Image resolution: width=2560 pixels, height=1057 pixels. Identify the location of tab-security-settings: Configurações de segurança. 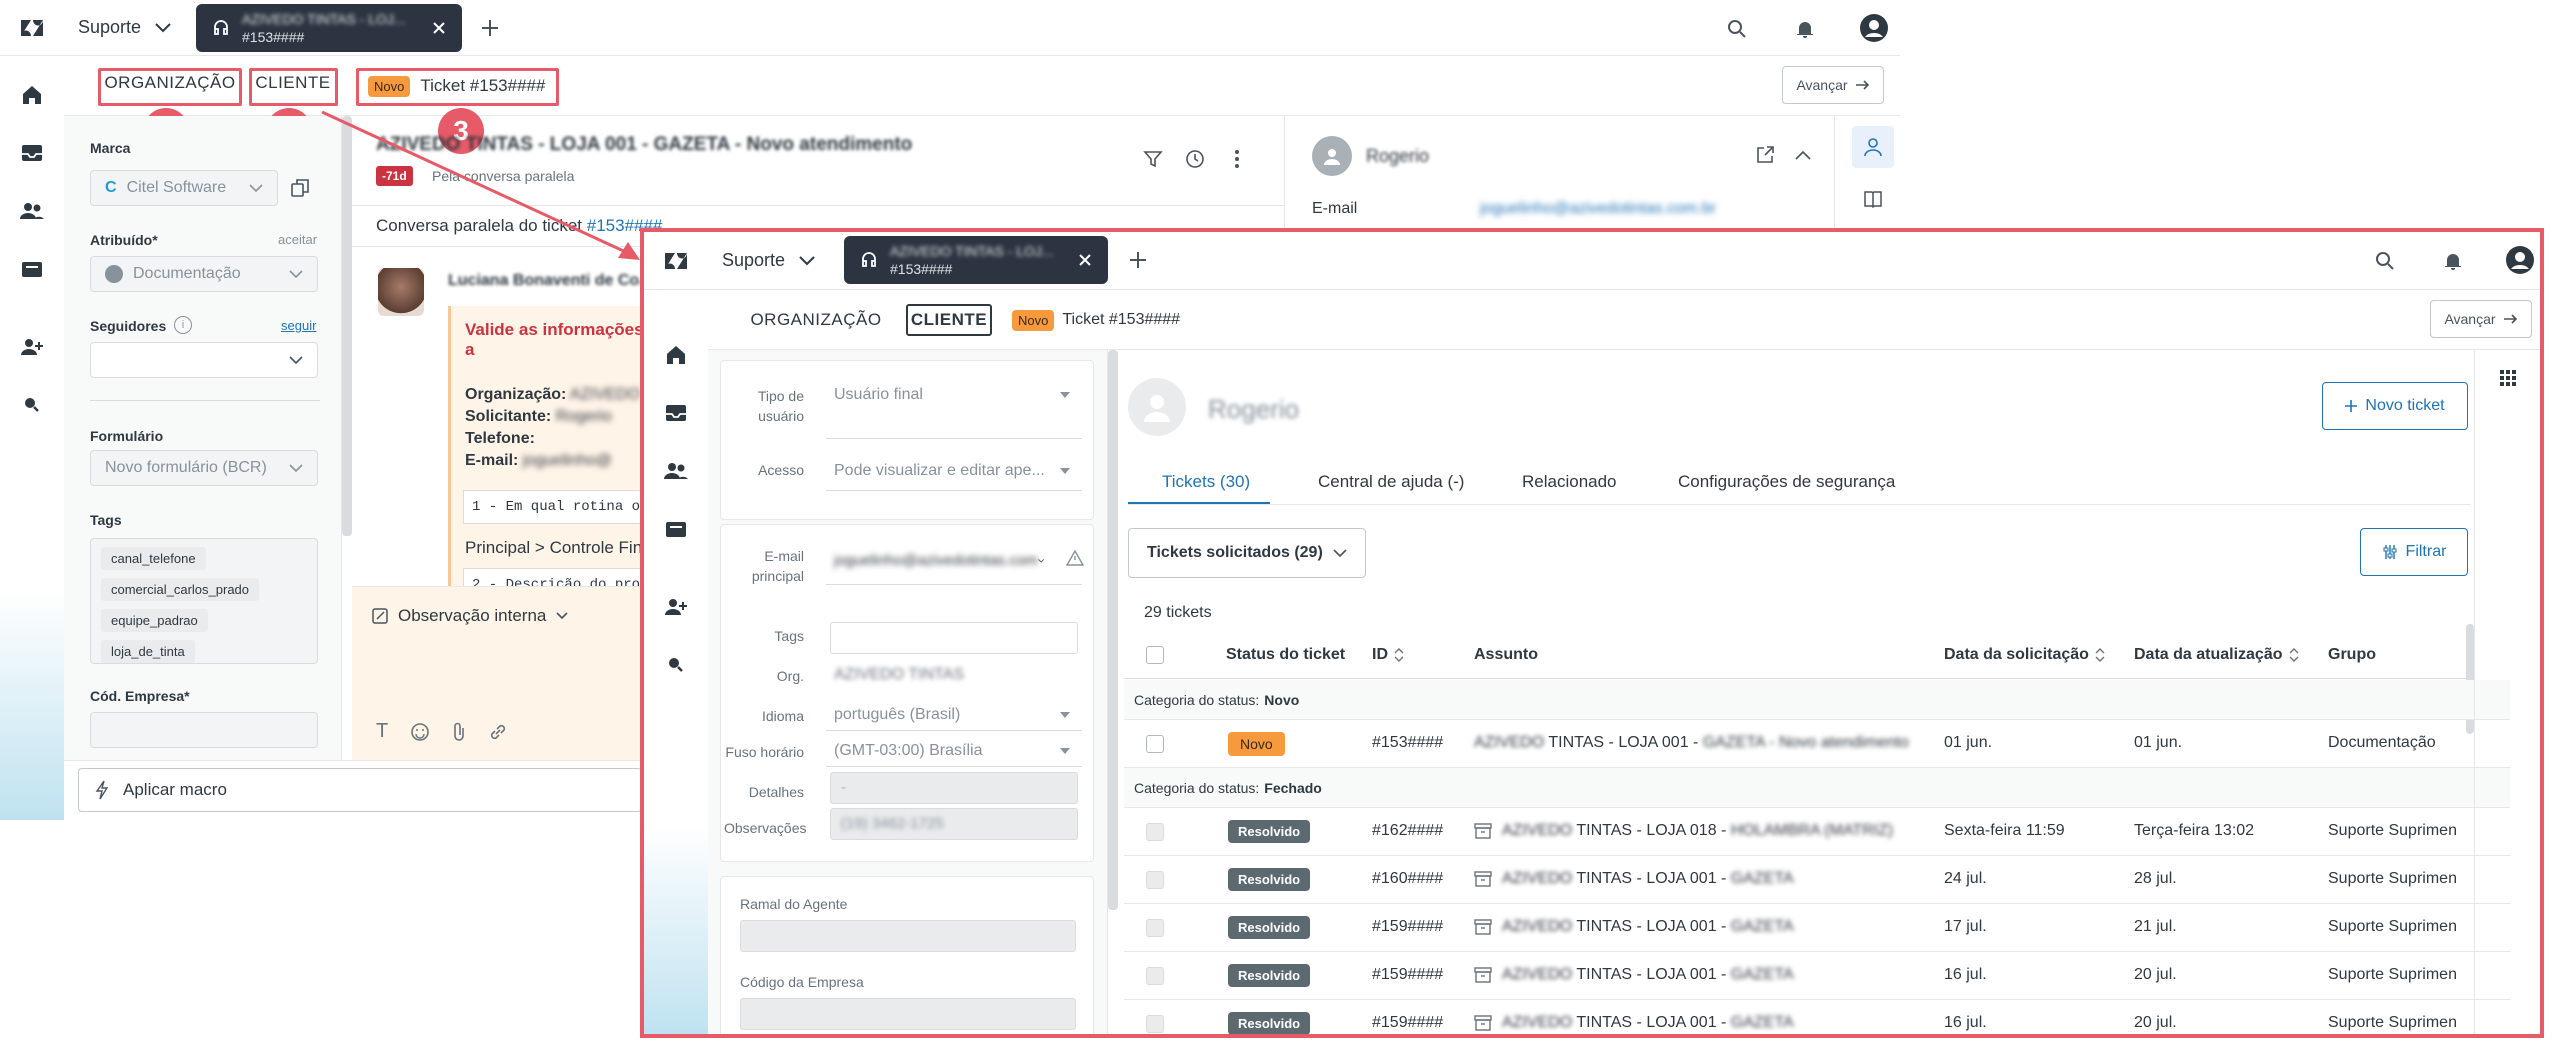
(1786, 482).